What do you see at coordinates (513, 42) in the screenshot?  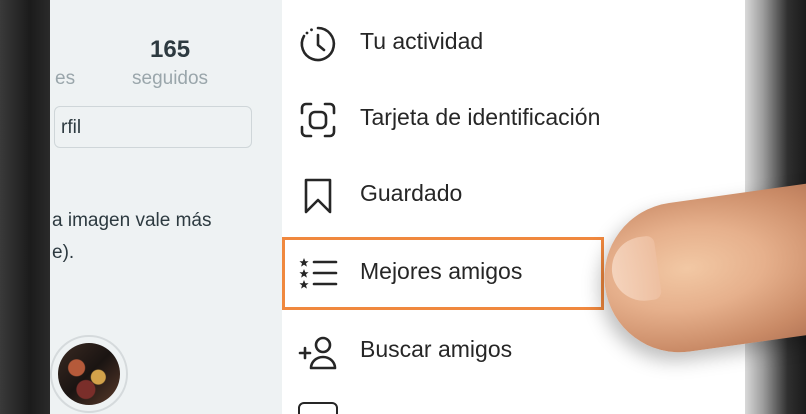 I see `menu-item-your-activity: Tu actividad` at bounding box center [513, 42].